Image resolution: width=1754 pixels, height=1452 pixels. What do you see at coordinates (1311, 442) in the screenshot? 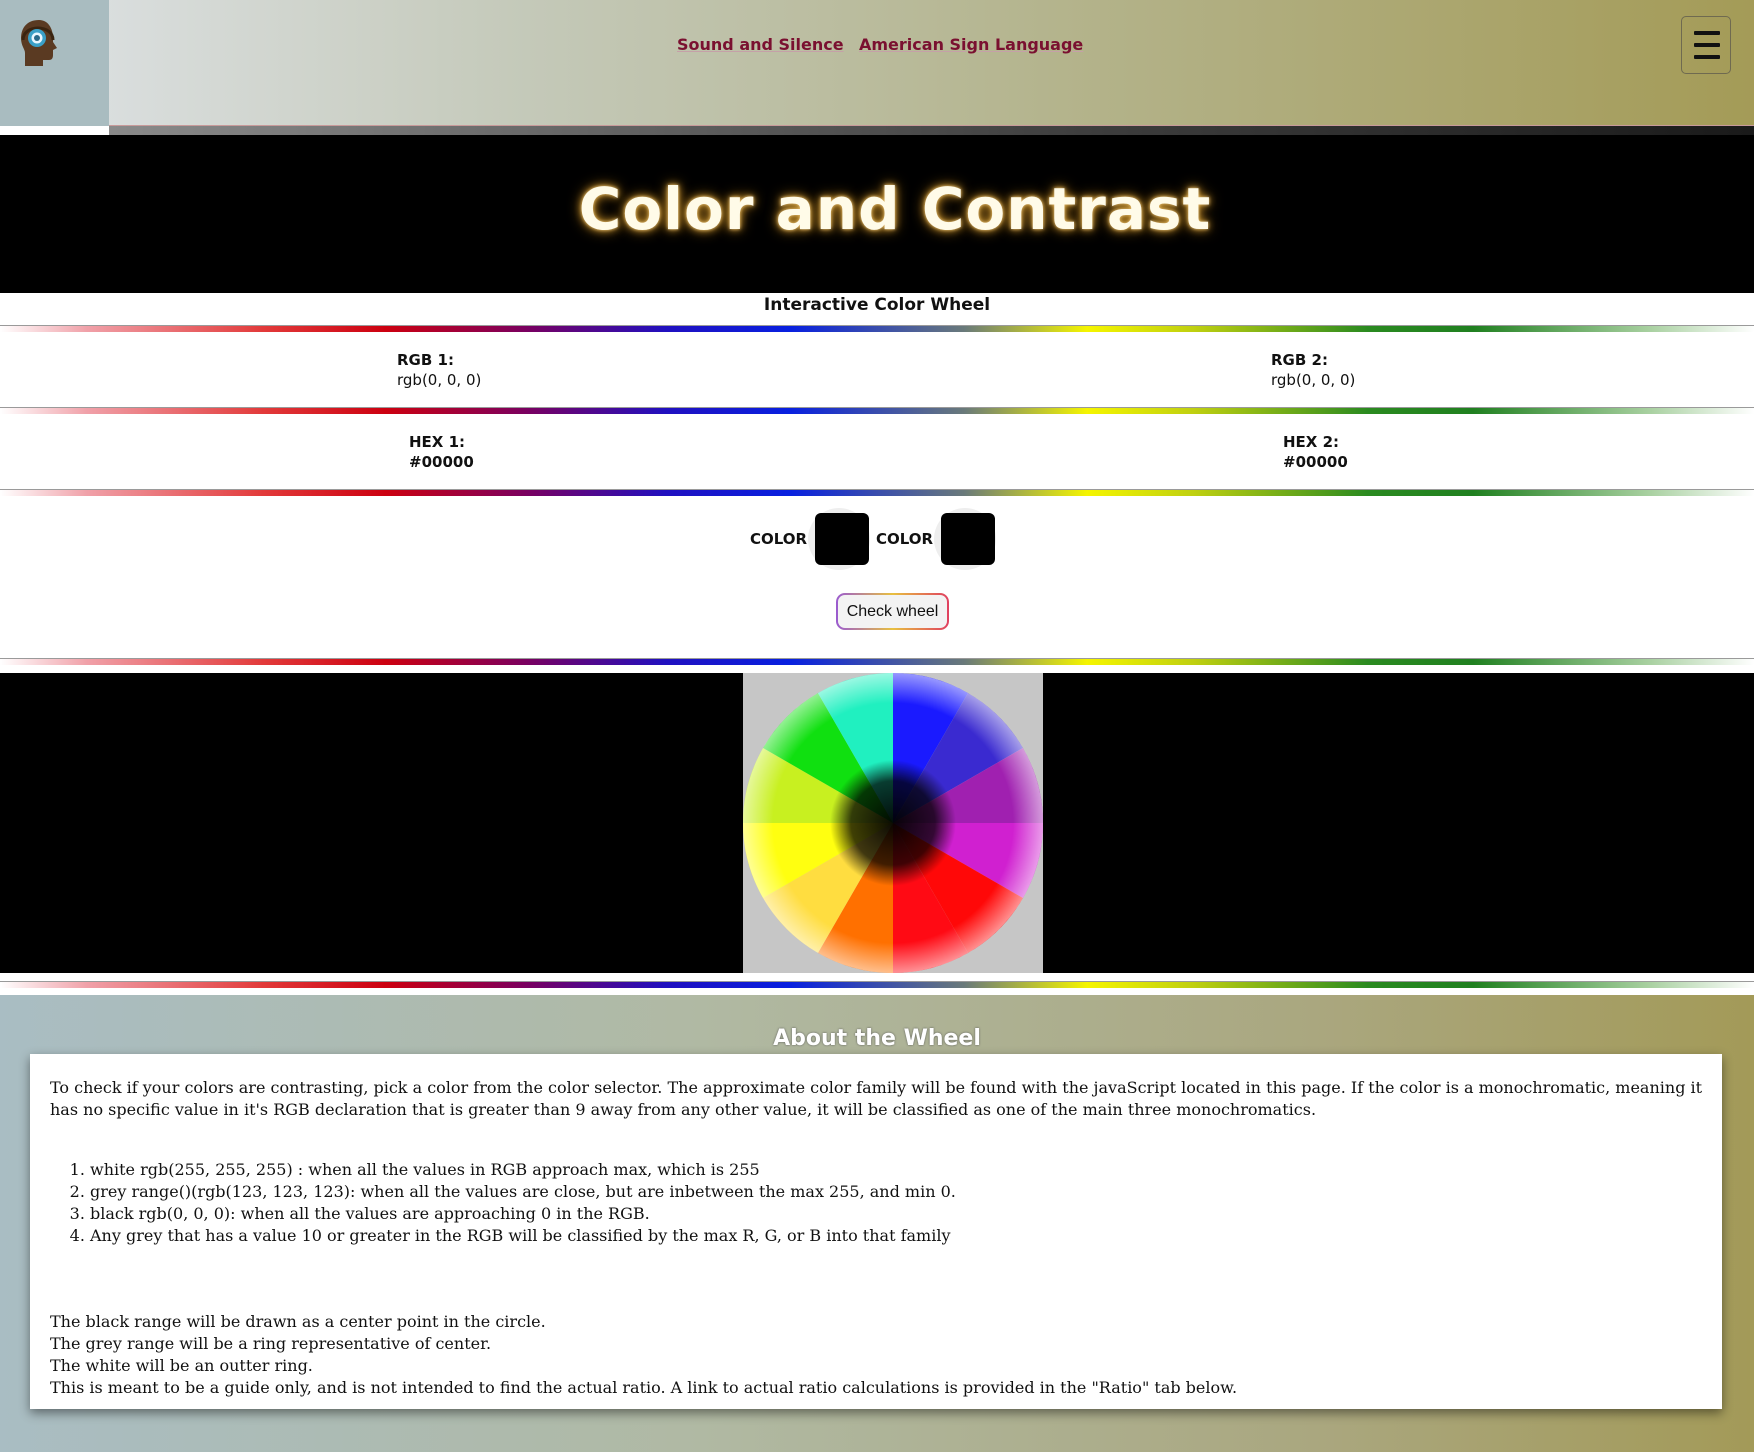
I see `hex-2-label: HEX 2:` at bounding box center [1311, 442].